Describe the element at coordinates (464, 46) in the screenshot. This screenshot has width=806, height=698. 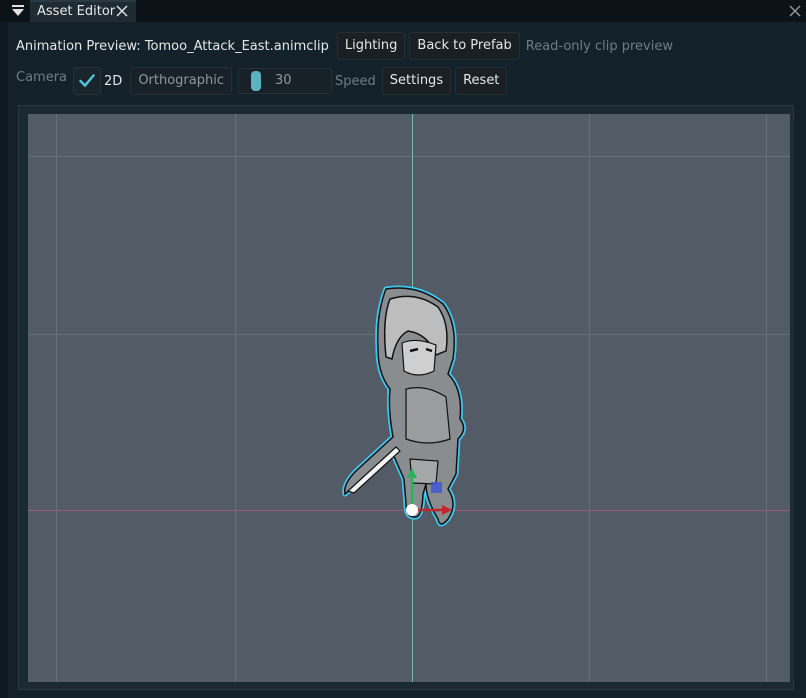
I see `back-to-prefab-button: Back to Prefab` at that location.